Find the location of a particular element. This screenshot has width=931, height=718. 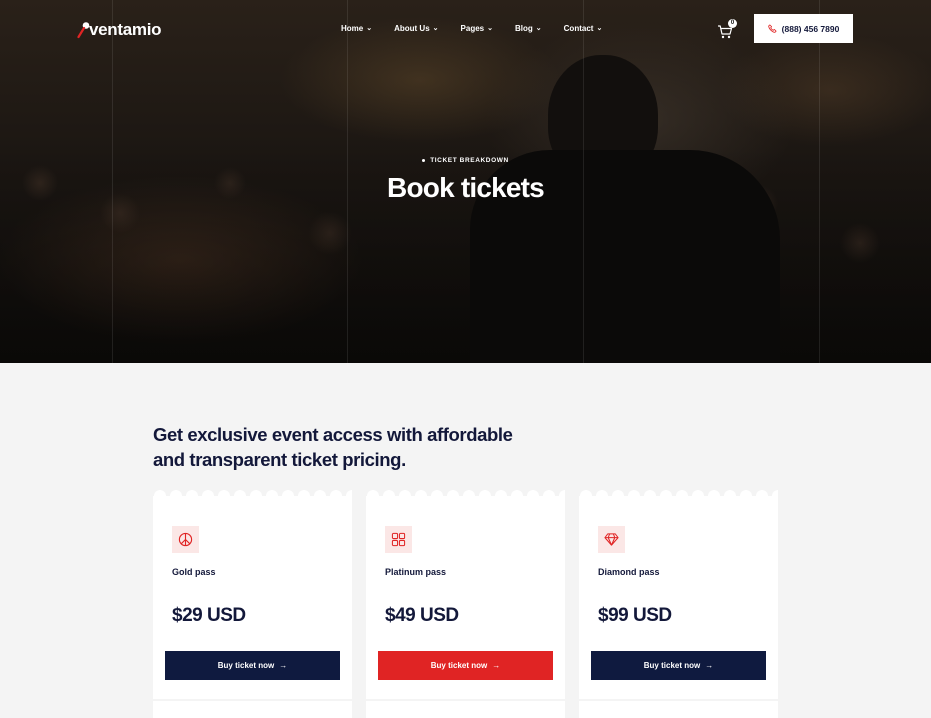

nav-item-pages: Pages ⌄ is located at coordinates (477, 28).